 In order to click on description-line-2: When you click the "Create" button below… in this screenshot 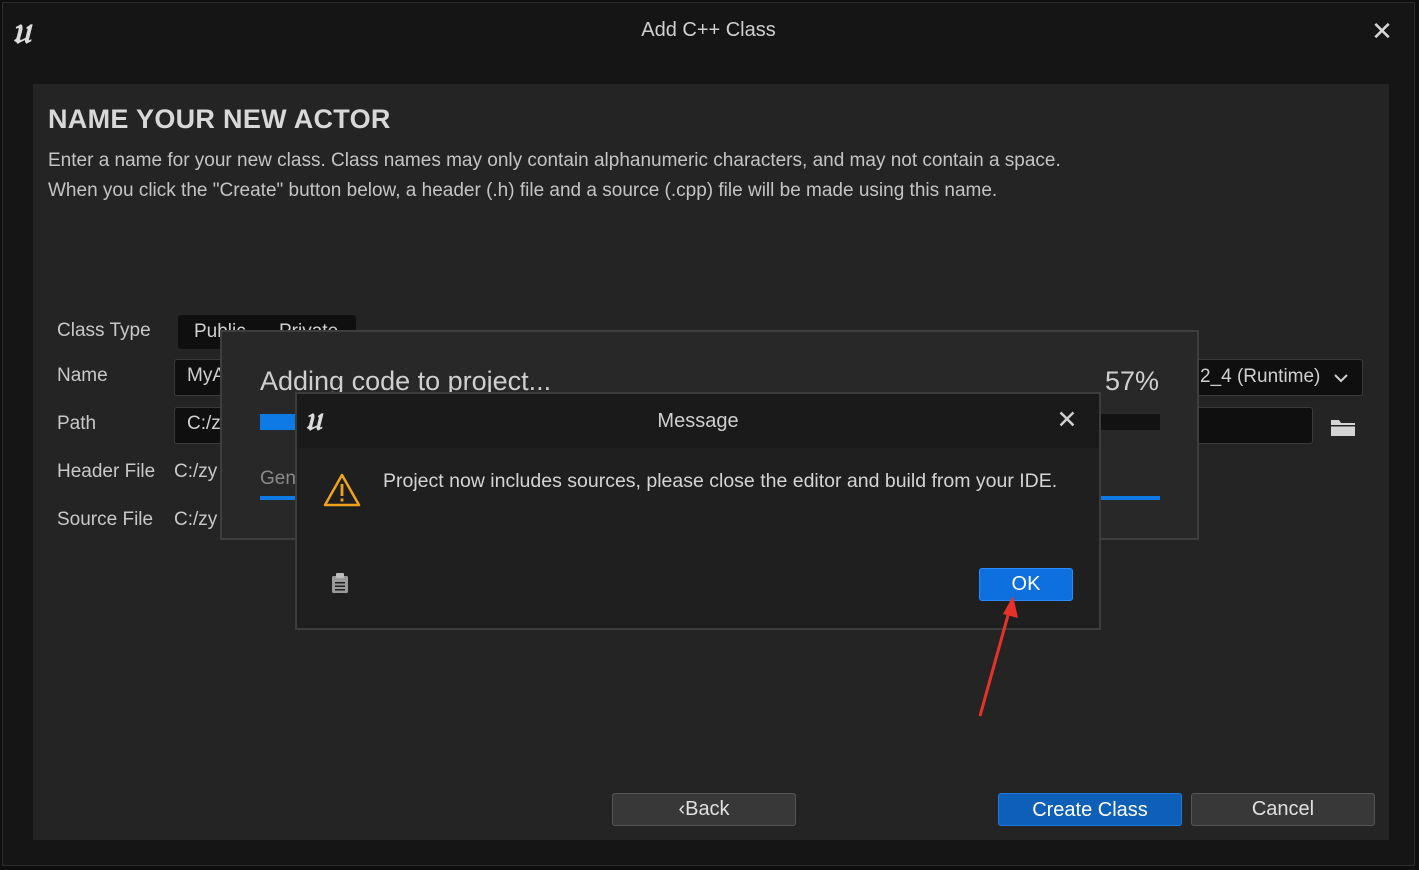, I will do `click(523, 190)`.